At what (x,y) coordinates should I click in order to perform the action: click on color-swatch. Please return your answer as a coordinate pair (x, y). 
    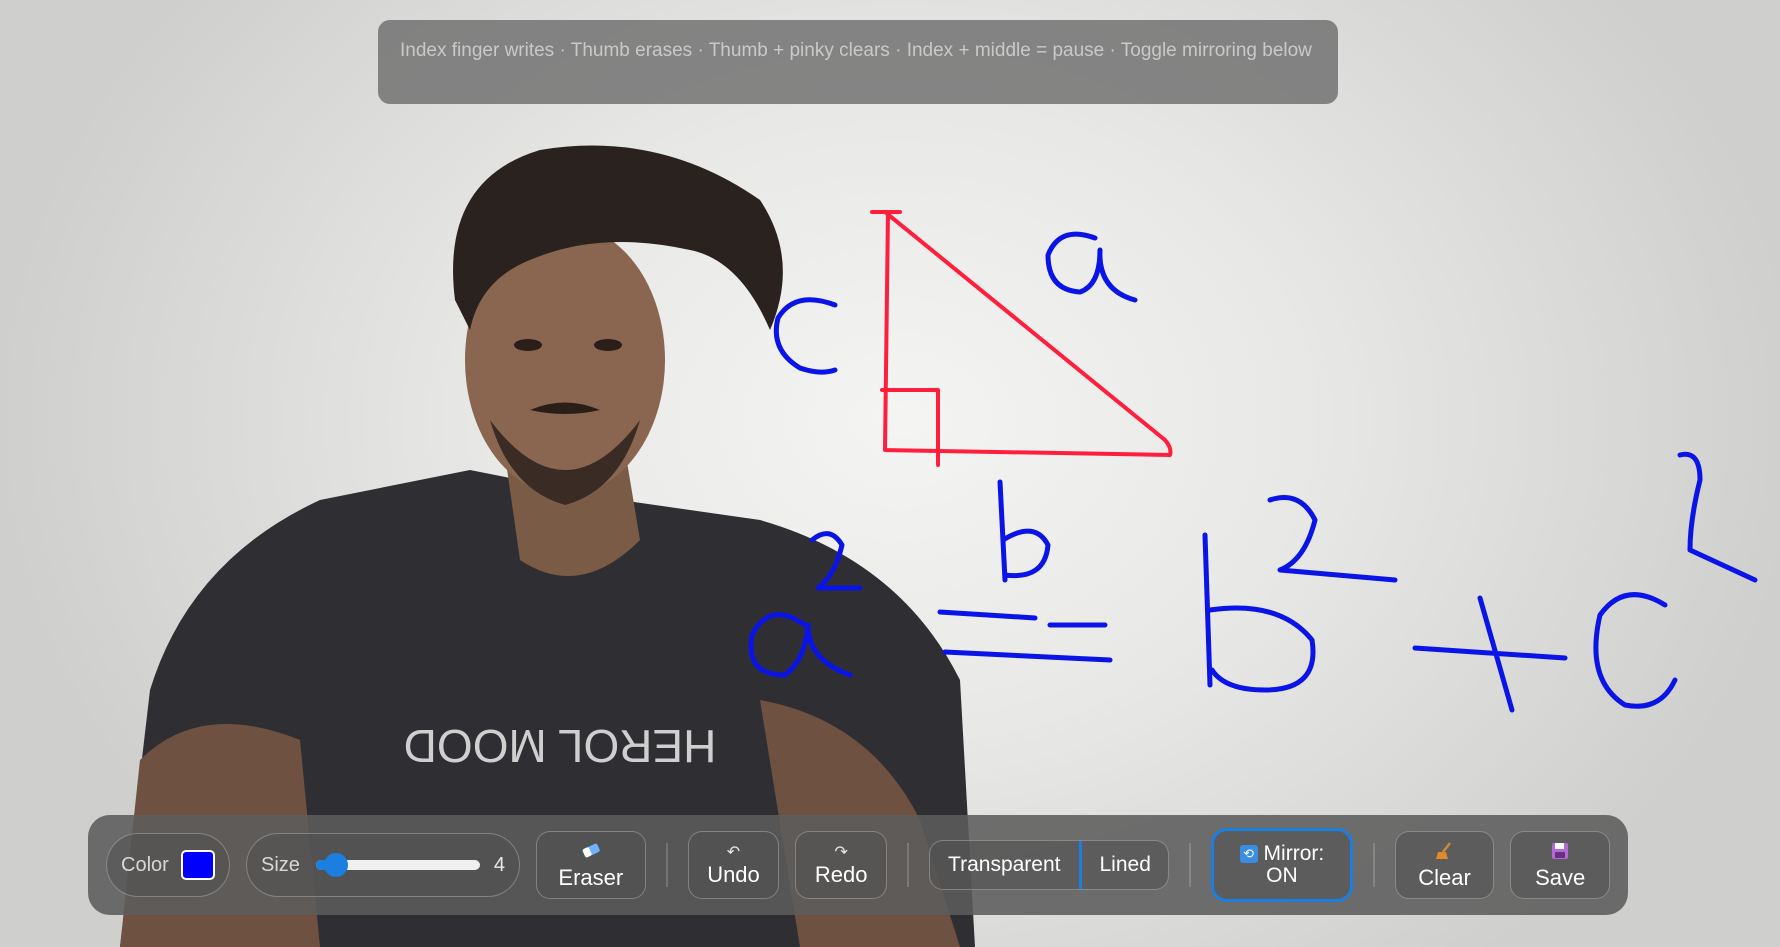
    Looking at the image, I should click on (197, 865).